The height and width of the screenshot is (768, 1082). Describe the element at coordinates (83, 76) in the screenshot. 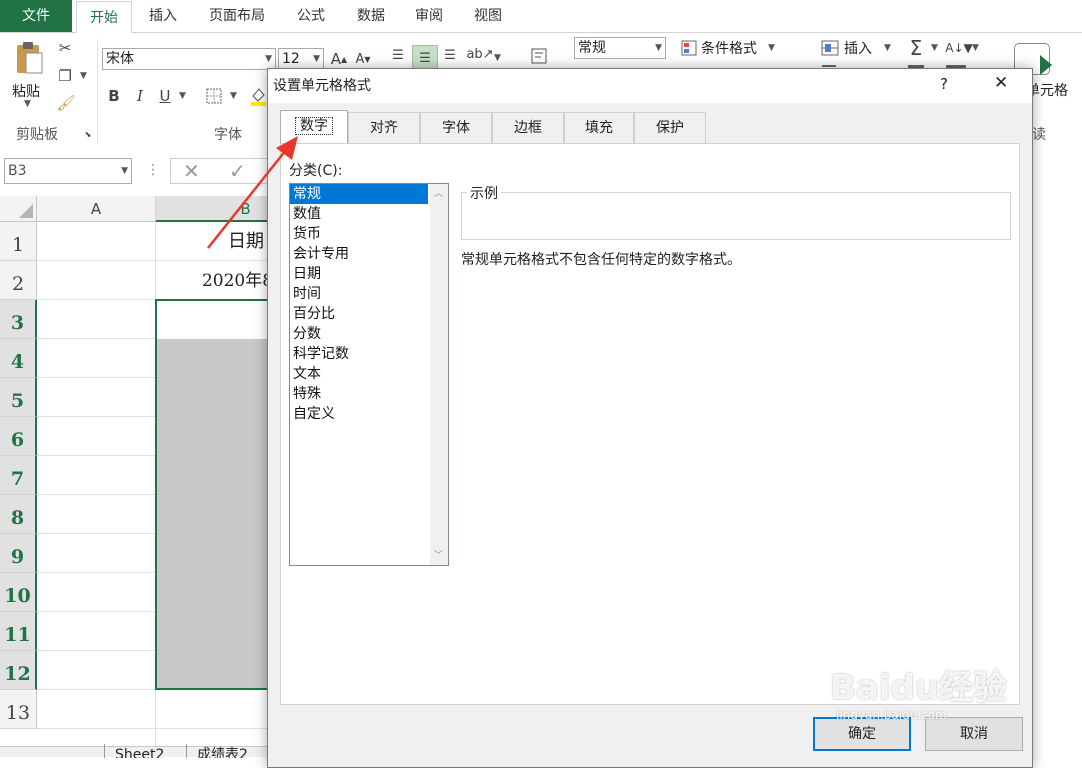

I see `copy-dropdown-icon: ▼` at that location.